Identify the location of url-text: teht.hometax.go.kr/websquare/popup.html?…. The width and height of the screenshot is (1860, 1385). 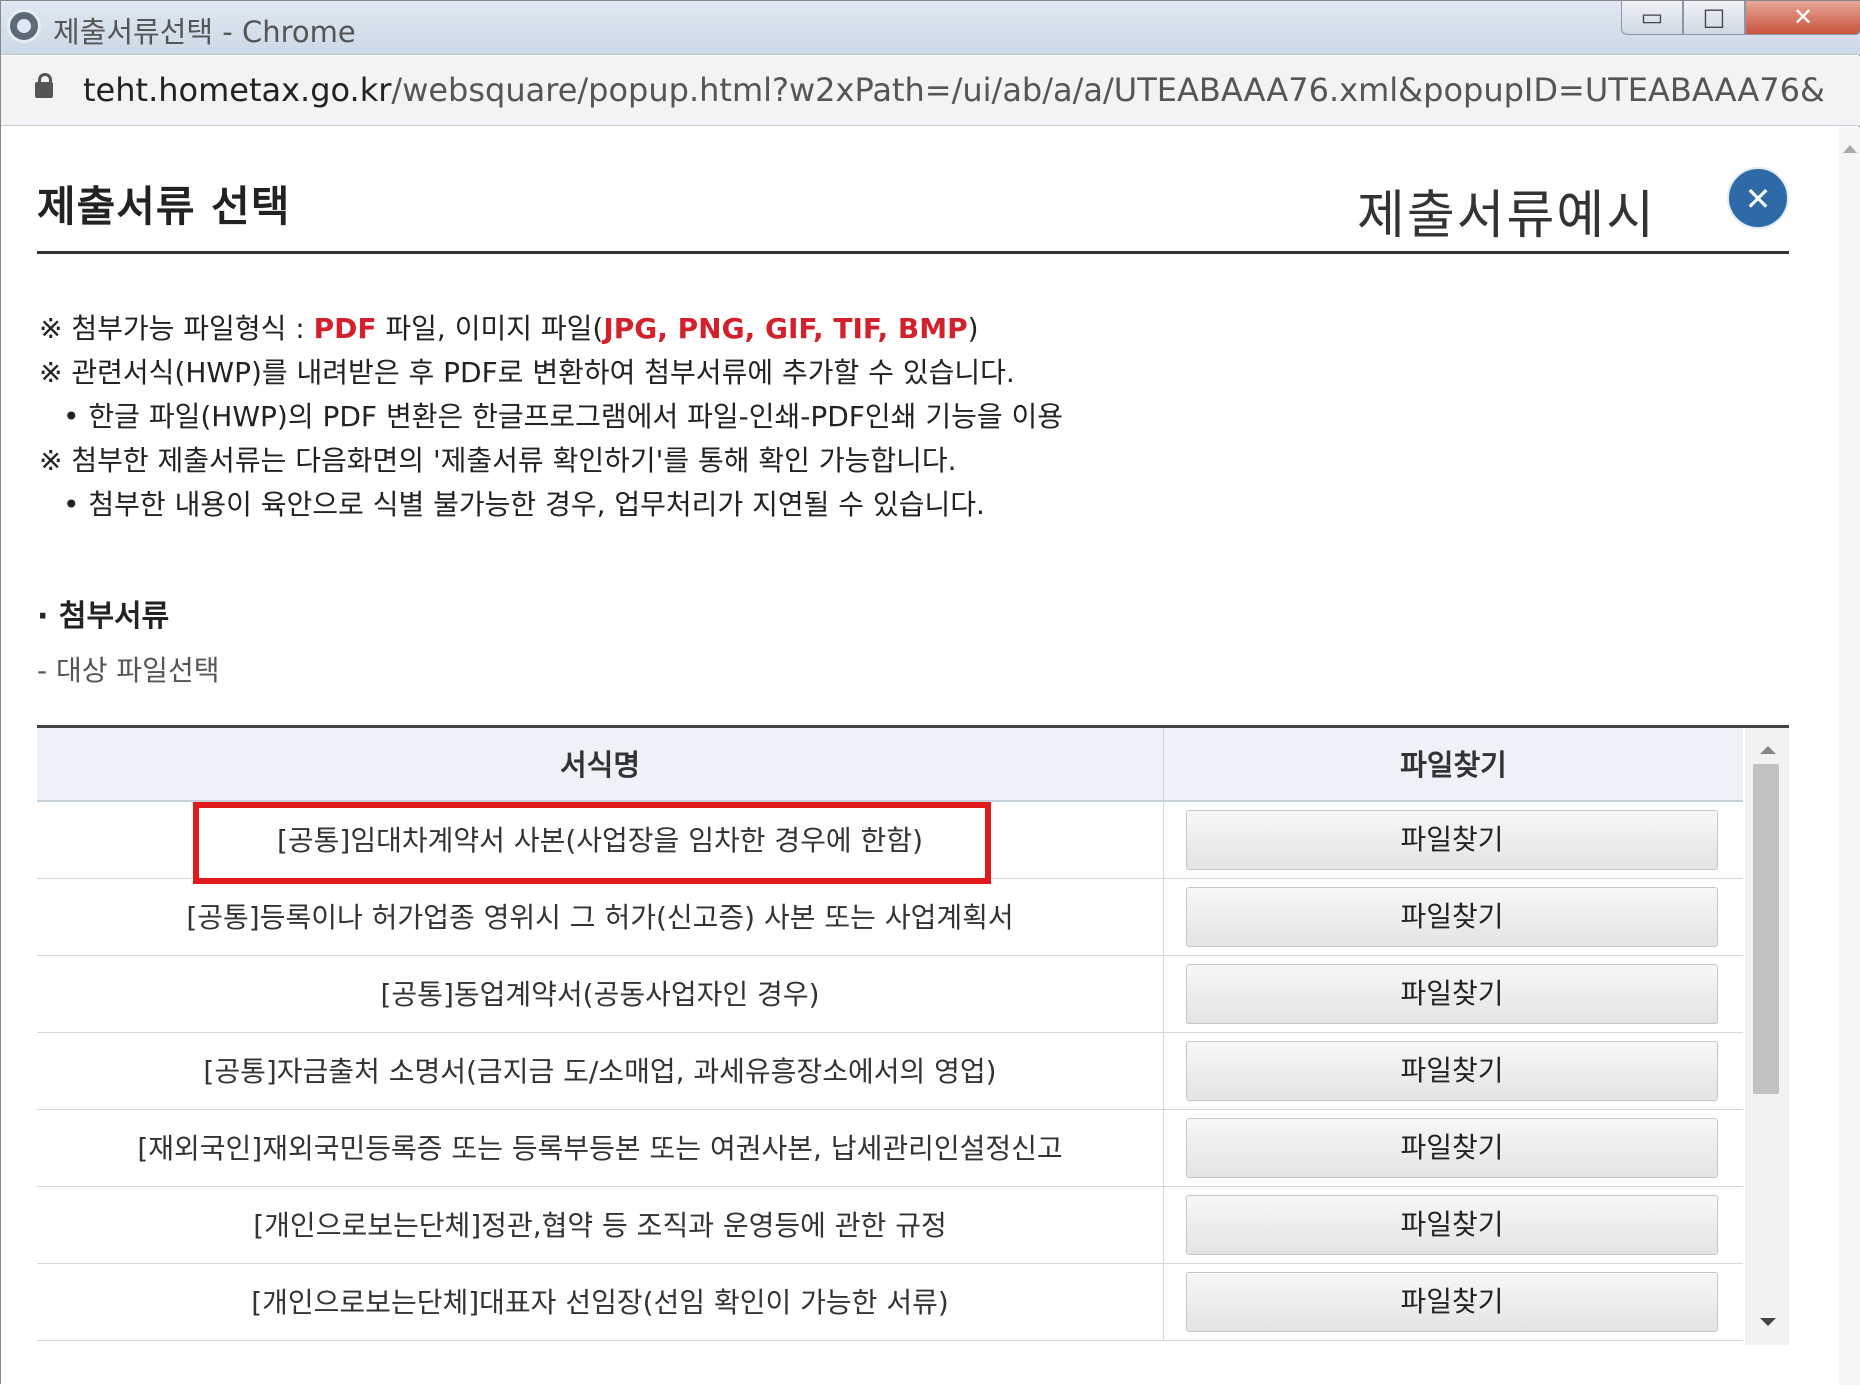
(953, 90).